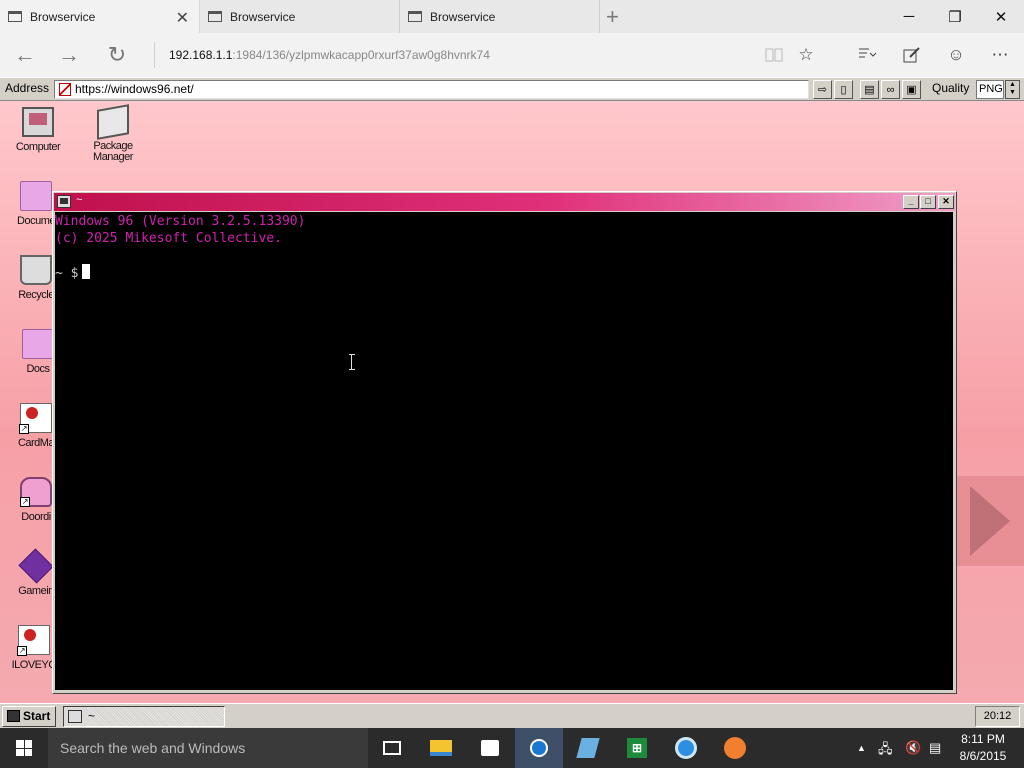  I want to click on tab-browservice-1: Browservice ✕, so click(100, 16).